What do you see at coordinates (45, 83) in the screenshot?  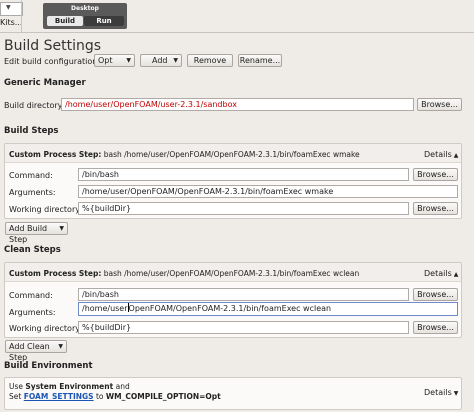 I see `generic-manager-heading: Generic Manager` at bounding box center [45, 83].